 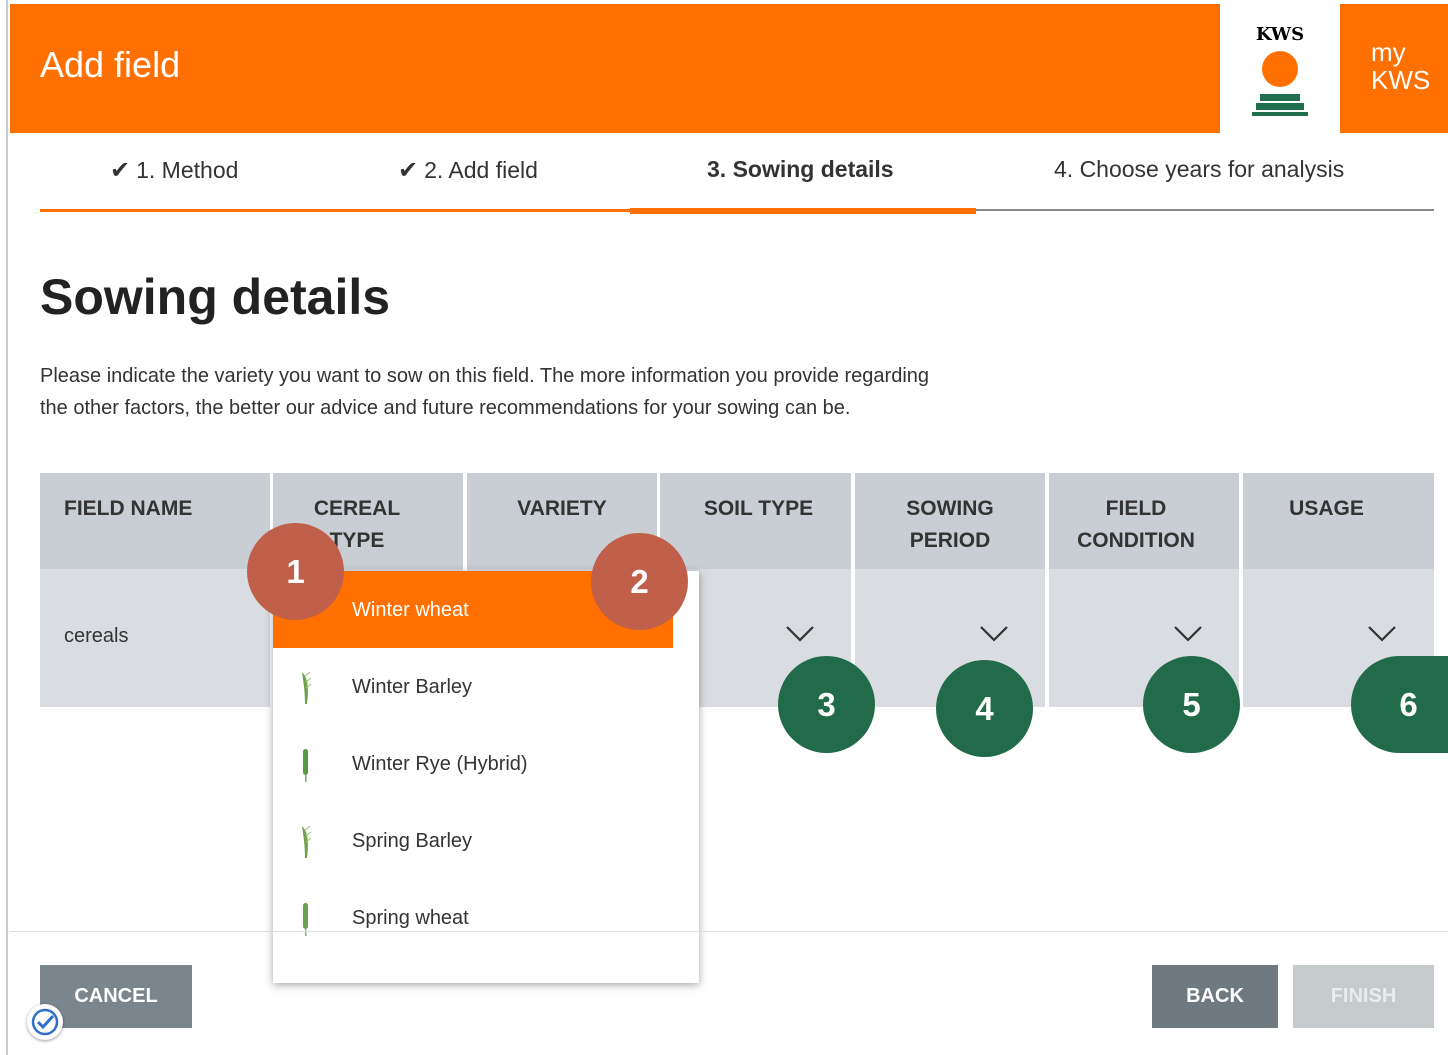 What do you see at coordinates (215, 297) in the screenshot?
I see `page-title: Sowing details` at bounding box center [215, 297].